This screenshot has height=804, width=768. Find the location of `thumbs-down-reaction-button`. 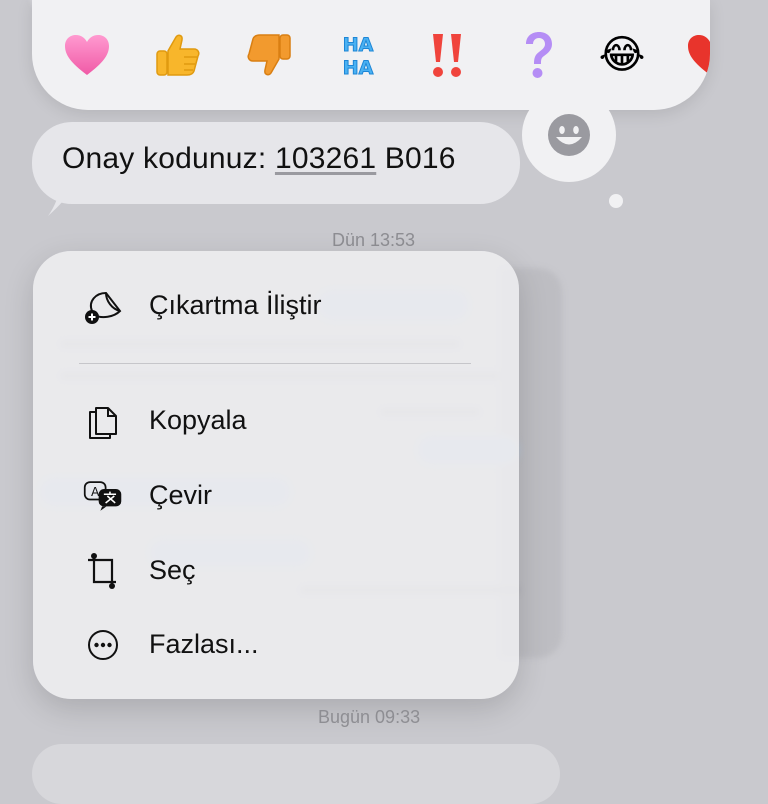

thumbs-down-reaction-button is located at coordinates (269, 55).